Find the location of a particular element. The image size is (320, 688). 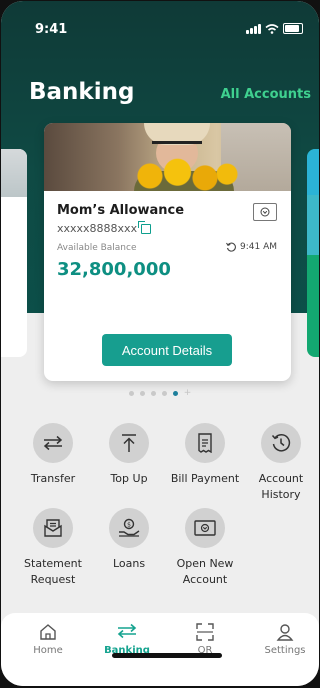

all-accounts-link: All Accounts is located at coordinates (266, 94).